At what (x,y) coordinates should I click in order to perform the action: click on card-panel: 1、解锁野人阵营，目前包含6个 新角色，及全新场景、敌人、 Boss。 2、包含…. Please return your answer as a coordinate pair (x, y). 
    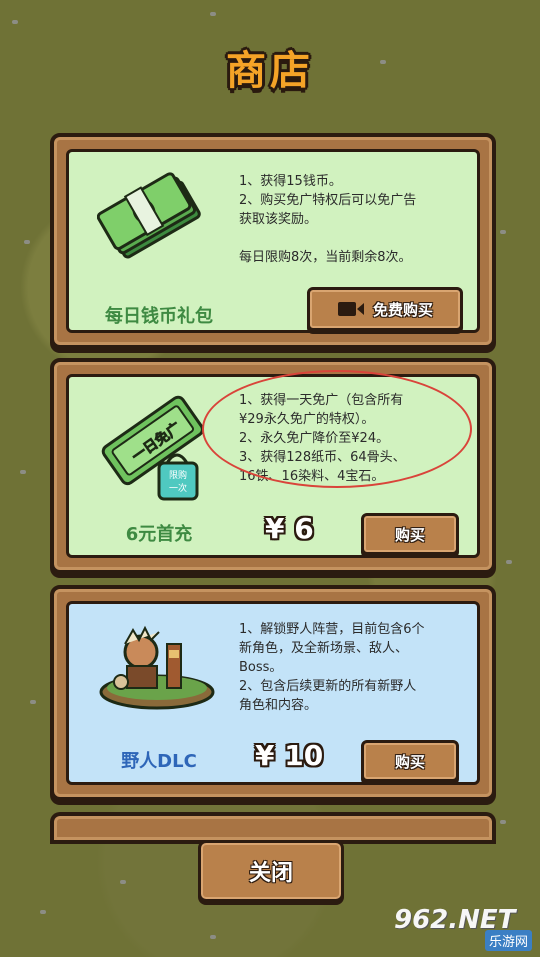
    Looking at the image, I should click on (273, 693).